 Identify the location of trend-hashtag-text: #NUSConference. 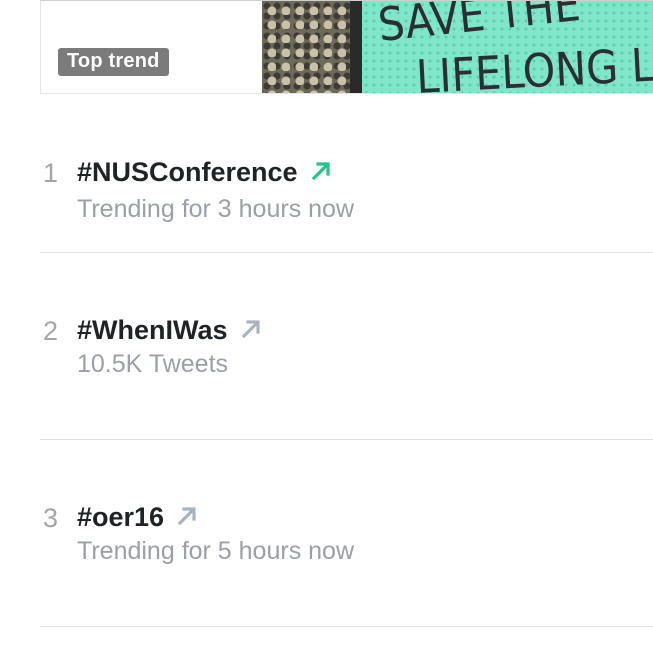
(187, 172).